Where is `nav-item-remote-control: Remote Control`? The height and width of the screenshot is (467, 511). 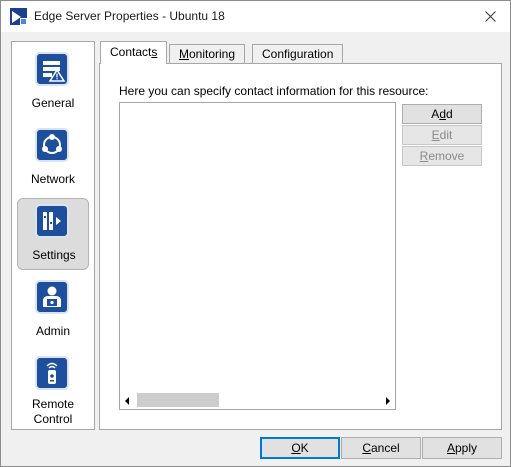 nav-item-remote-control: Remote Control is located at coordinates (53, 389).